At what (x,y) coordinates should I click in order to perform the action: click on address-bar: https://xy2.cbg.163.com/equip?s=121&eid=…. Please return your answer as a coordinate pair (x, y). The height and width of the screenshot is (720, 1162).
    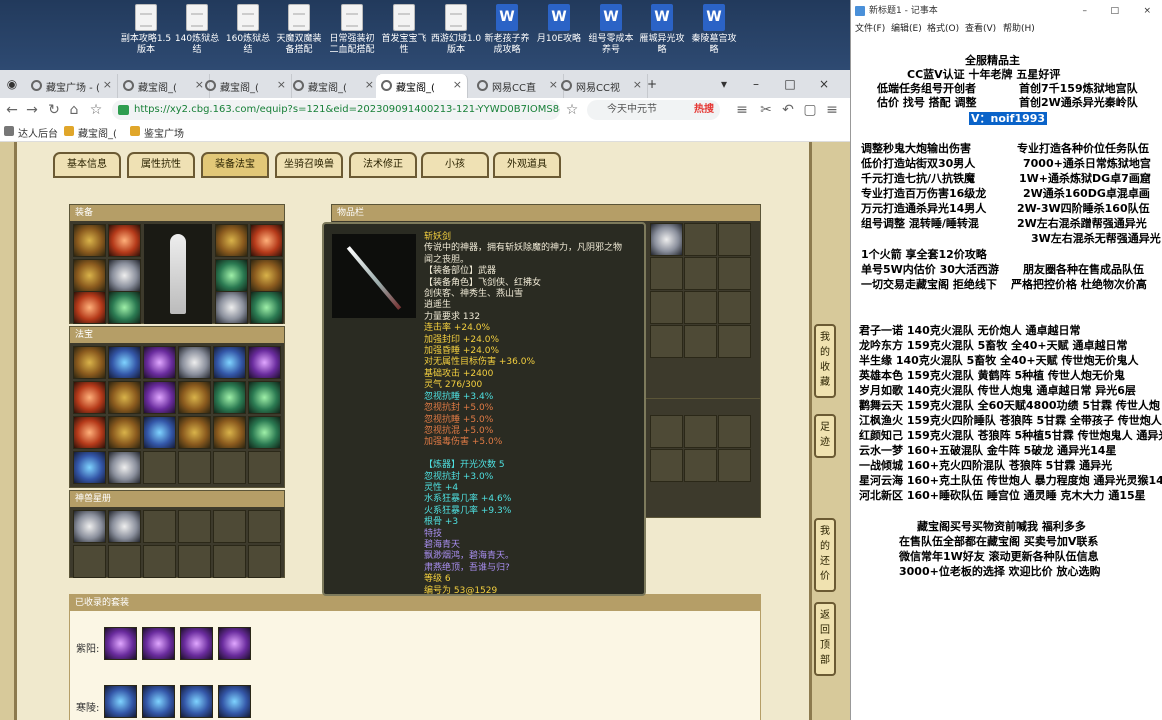
    Looking at the image, I should click on (336, 110).